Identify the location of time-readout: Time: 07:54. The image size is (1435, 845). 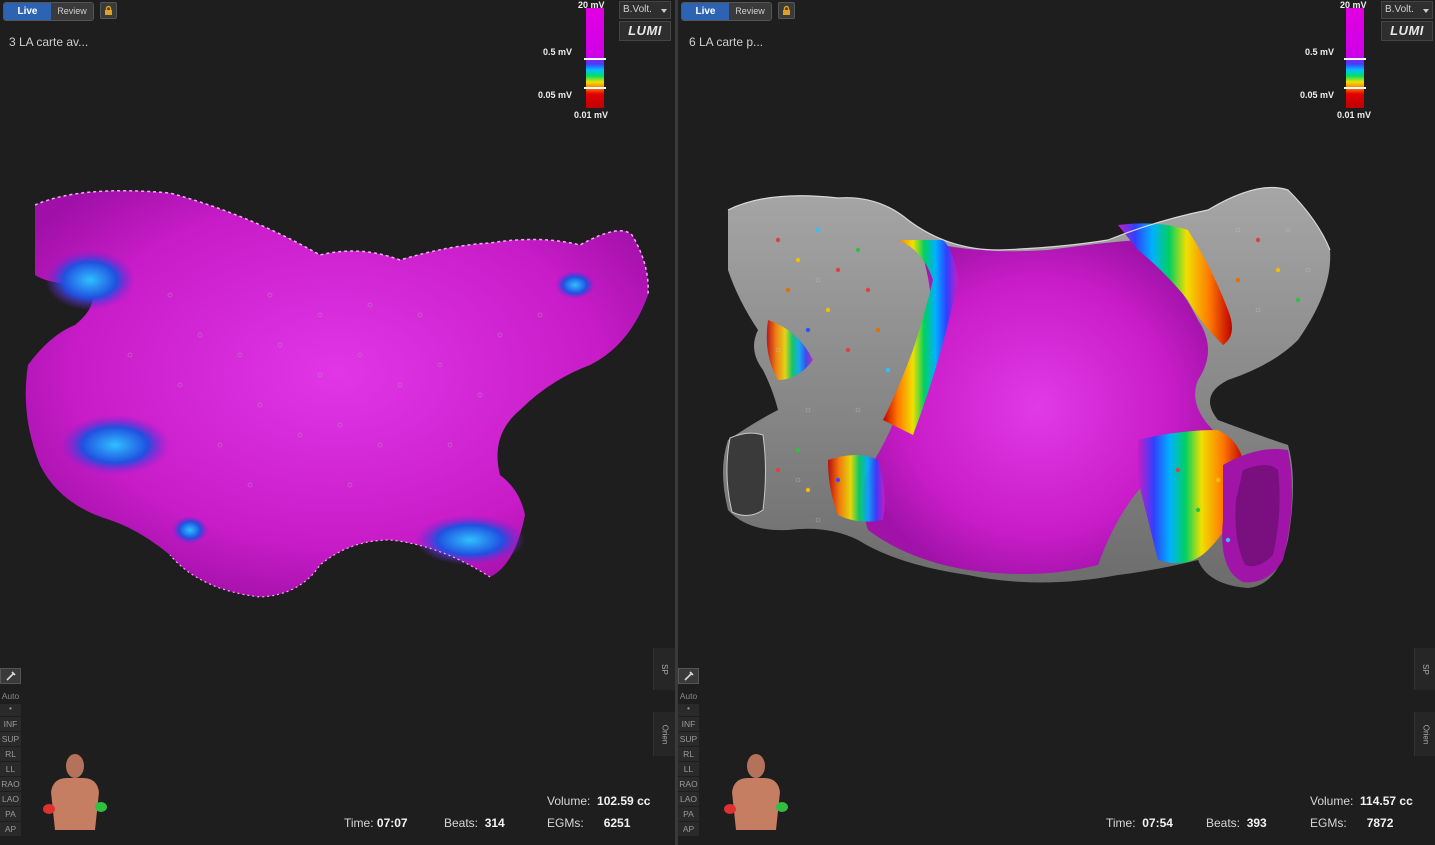
(1139, 823).